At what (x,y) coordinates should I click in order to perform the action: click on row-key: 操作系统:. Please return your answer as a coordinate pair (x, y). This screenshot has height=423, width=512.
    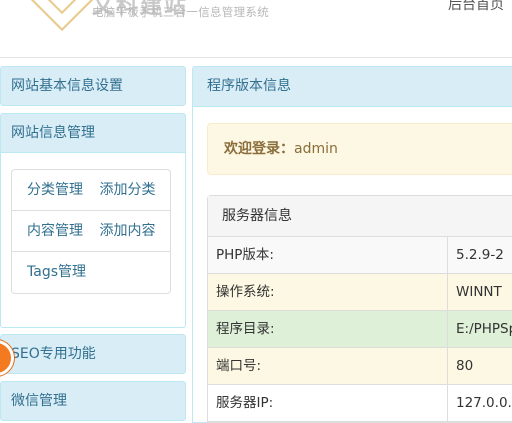
    Looking at the image, I should click on (328, 292).